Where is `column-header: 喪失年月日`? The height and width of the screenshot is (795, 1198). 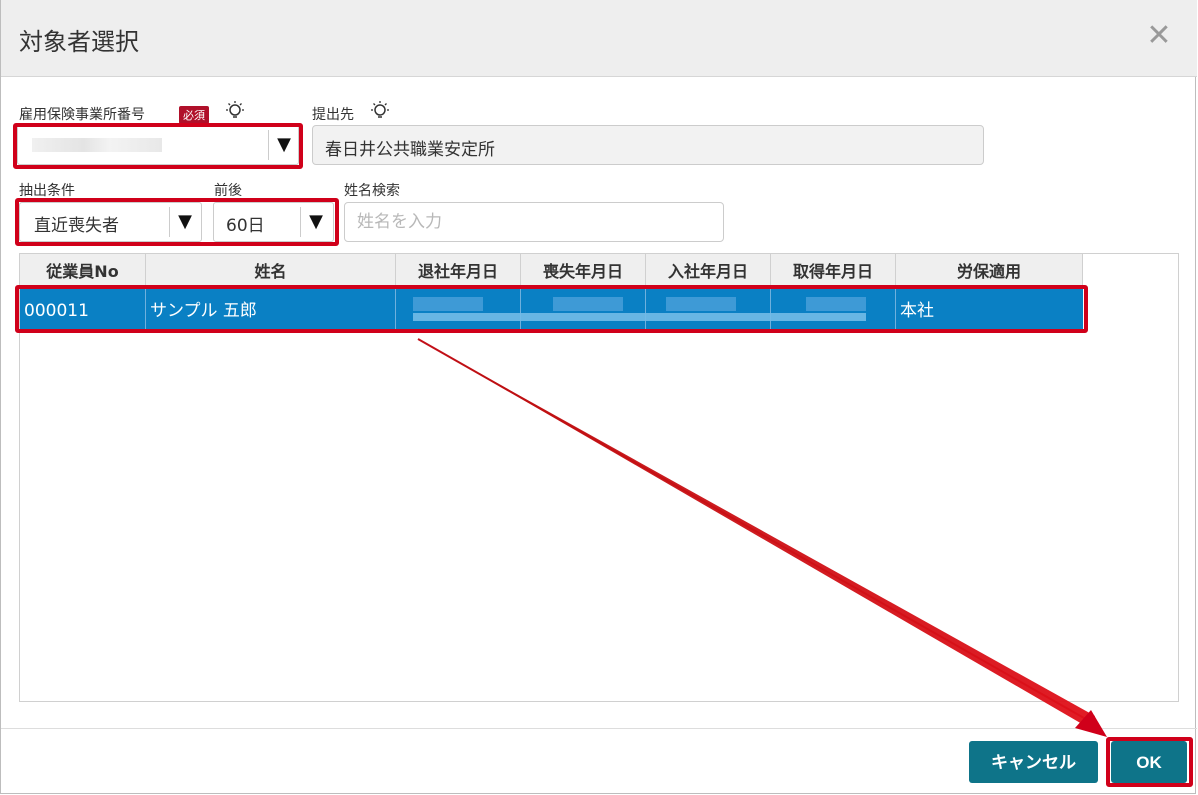
column-header: 喪失年月日 is located at coordinates (583, 271).